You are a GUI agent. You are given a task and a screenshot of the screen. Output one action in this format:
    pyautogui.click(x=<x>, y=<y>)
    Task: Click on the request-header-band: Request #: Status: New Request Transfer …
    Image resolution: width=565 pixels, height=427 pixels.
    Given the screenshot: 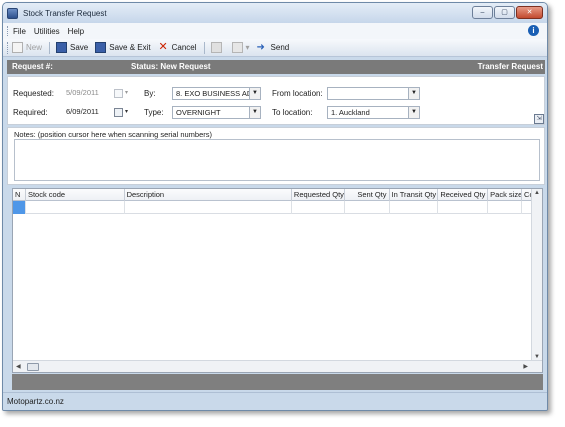 What is the action you would take?
    pyautogui.click(x=276, y=67)
    